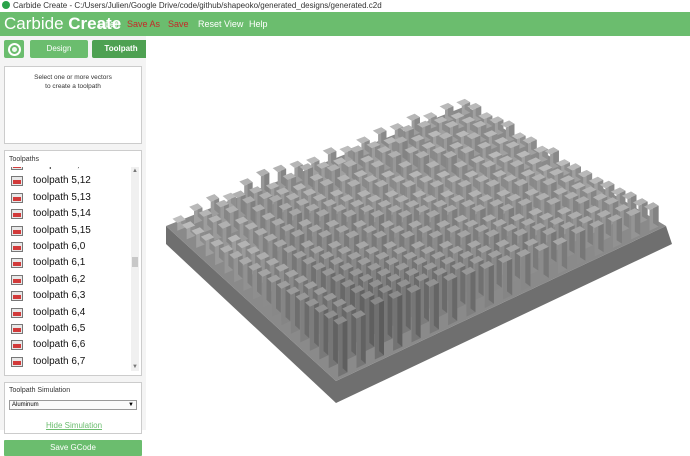  I want to click on toolpath-list-item: toolpath 6,5, so click(68, 329).